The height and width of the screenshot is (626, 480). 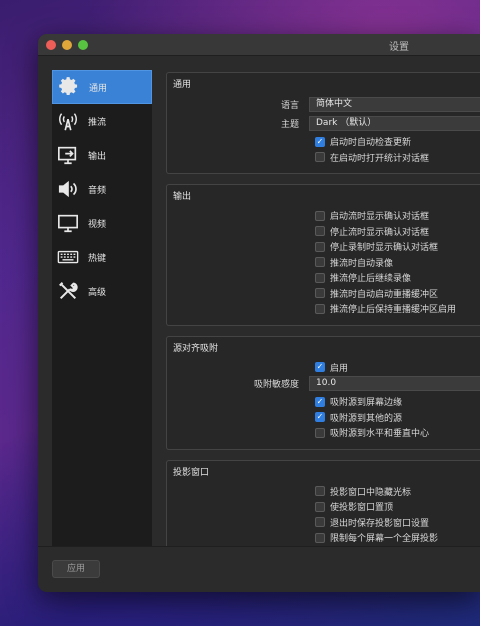 What do you see at coordinates (326, 523) in the screenshot?
I see `projector-checkbox: 退出时保存投影窗口设置` at bounding box center [326, 523].